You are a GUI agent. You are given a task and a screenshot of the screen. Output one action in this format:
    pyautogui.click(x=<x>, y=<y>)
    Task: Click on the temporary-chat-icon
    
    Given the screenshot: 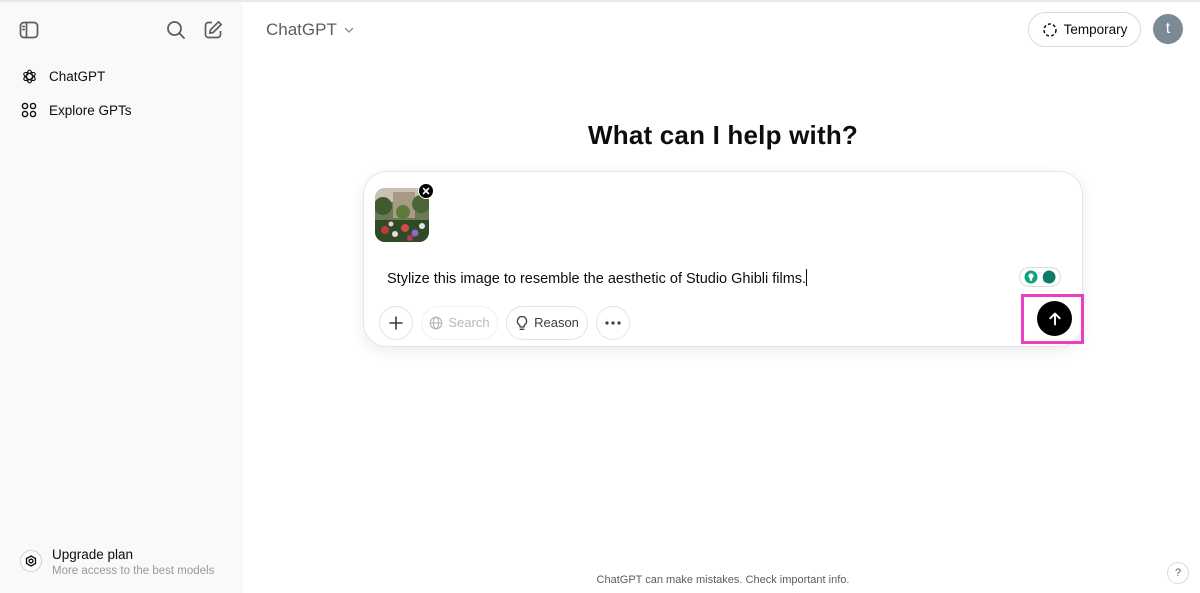 What is the action you would take?
    pyautogui.click(x=1049, y=29)
    